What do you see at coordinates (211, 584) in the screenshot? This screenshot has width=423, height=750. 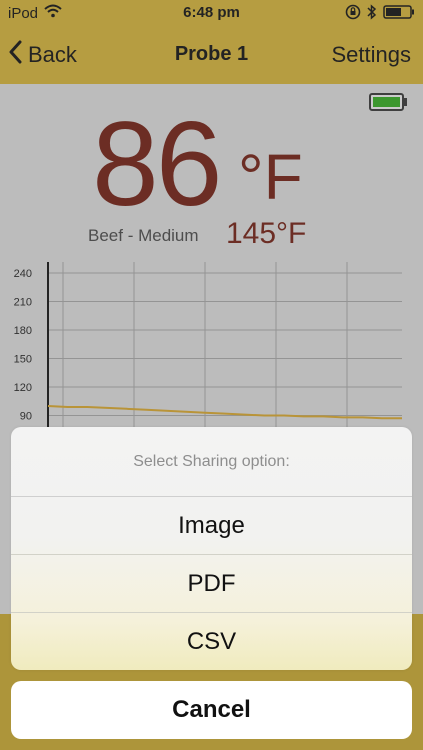 I see `share-pdf-option: PDF` at bounding box center [211, 584].